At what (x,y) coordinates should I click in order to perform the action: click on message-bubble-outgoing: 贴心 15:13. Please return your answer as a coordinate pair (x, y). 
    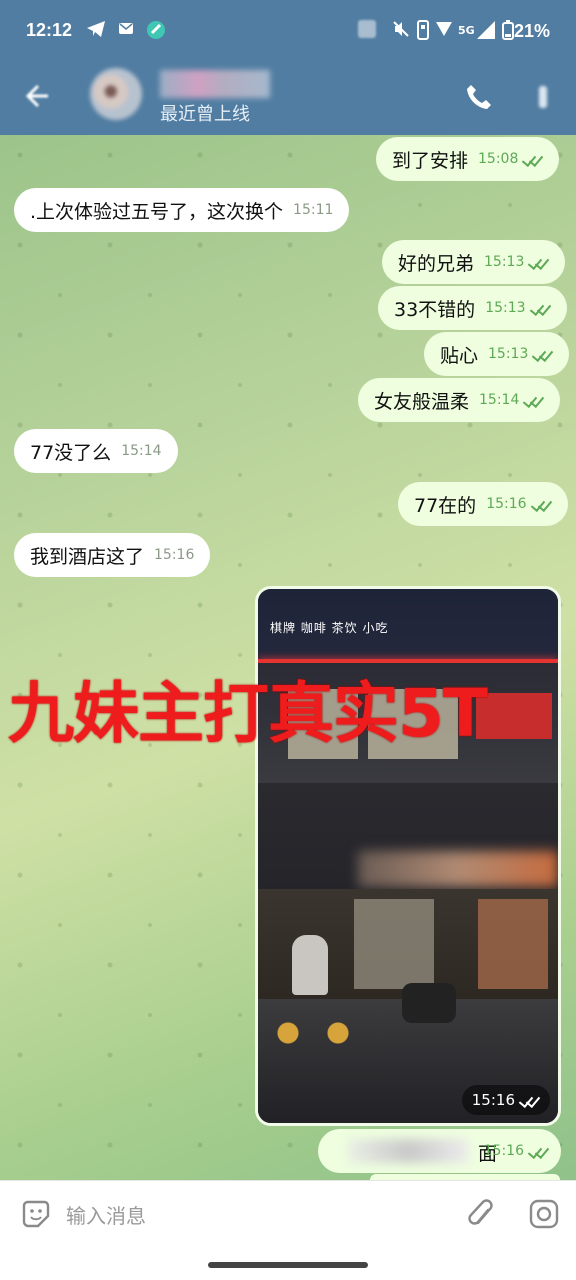
    Looking at the image, I should click on (497, 354).